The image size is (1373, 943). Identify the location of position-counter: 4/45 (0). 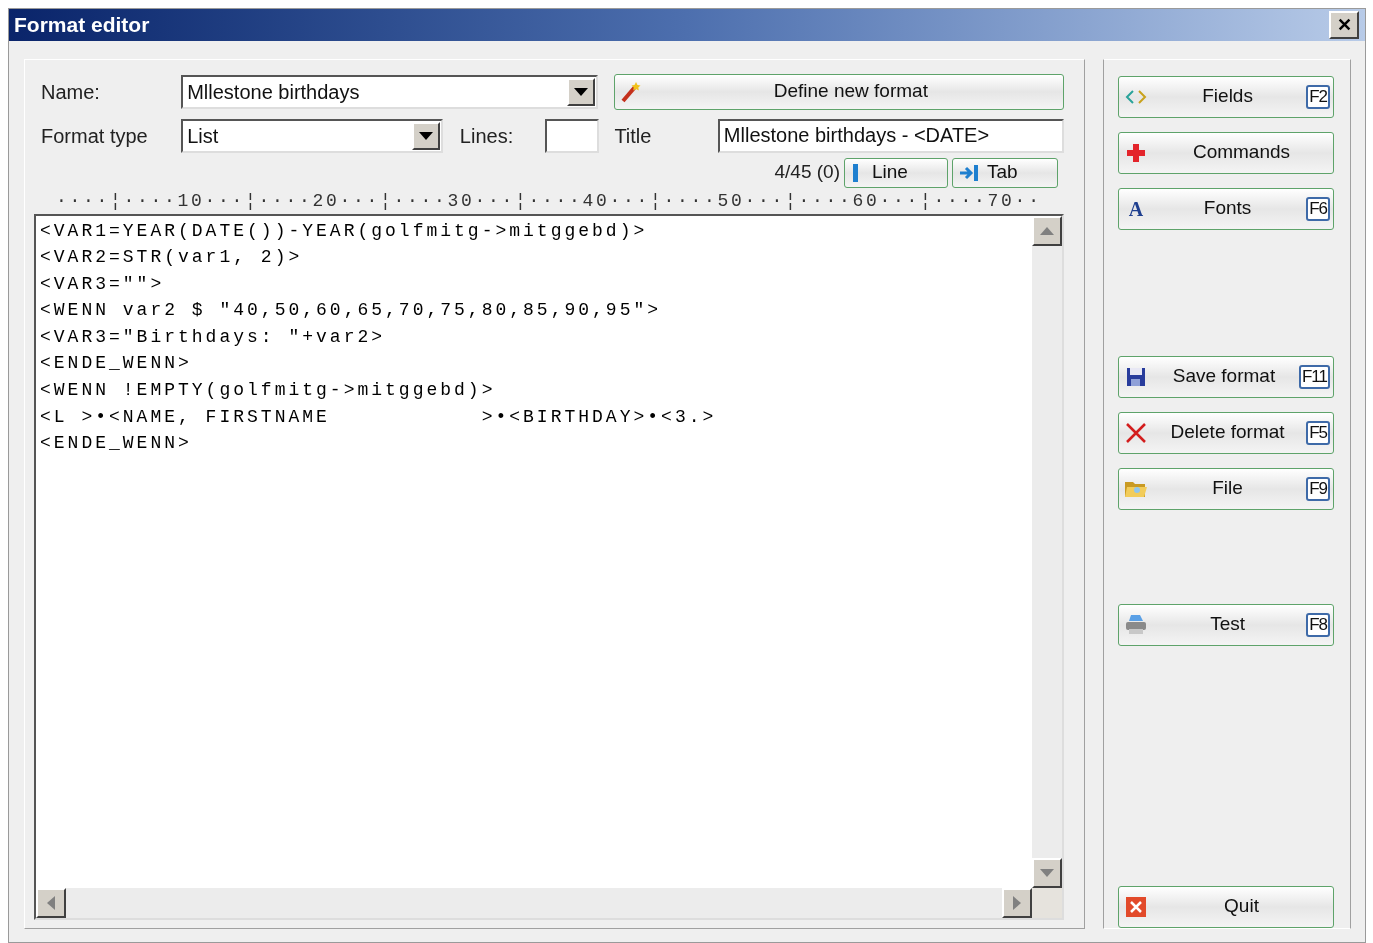
(807, 172).